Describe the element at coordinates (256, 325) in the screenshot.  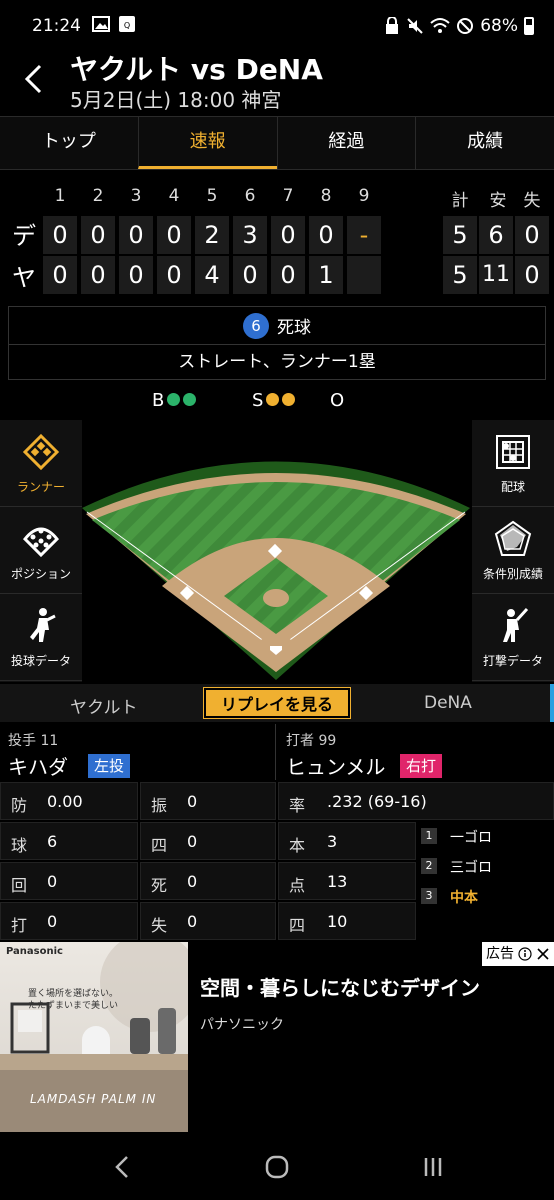
I see `pitch-number-badge: 6` at that location.